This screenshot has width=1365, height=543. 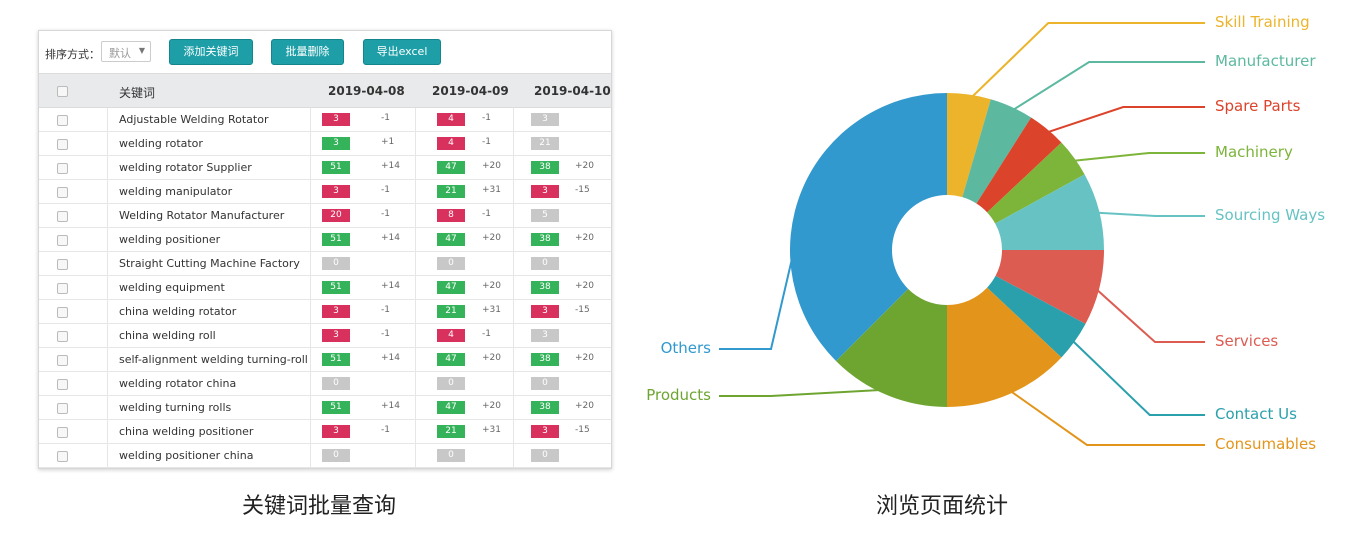 I want to click on slice-label: Sourcing Ways, so click(x=1270, y=215).